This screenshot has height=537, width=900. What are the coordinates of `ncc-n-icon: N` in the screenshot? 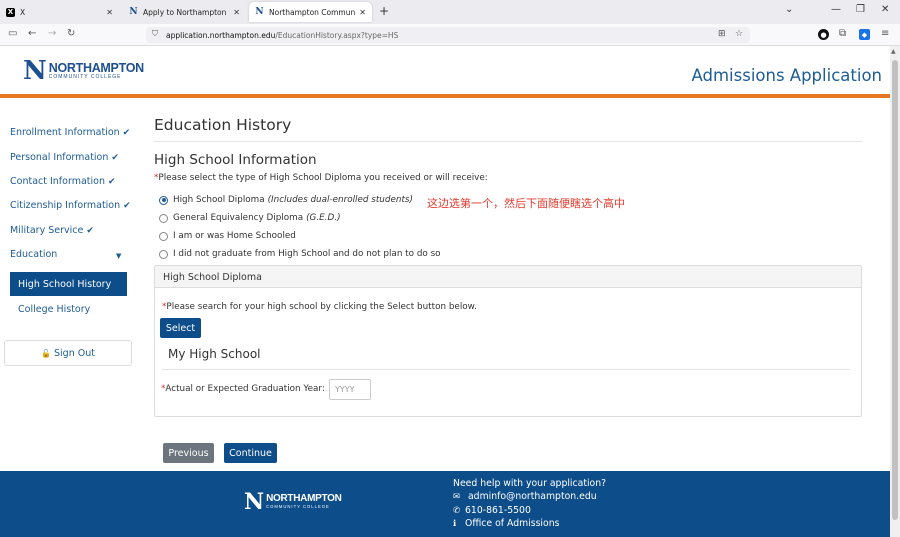 It's located at (259, 12).